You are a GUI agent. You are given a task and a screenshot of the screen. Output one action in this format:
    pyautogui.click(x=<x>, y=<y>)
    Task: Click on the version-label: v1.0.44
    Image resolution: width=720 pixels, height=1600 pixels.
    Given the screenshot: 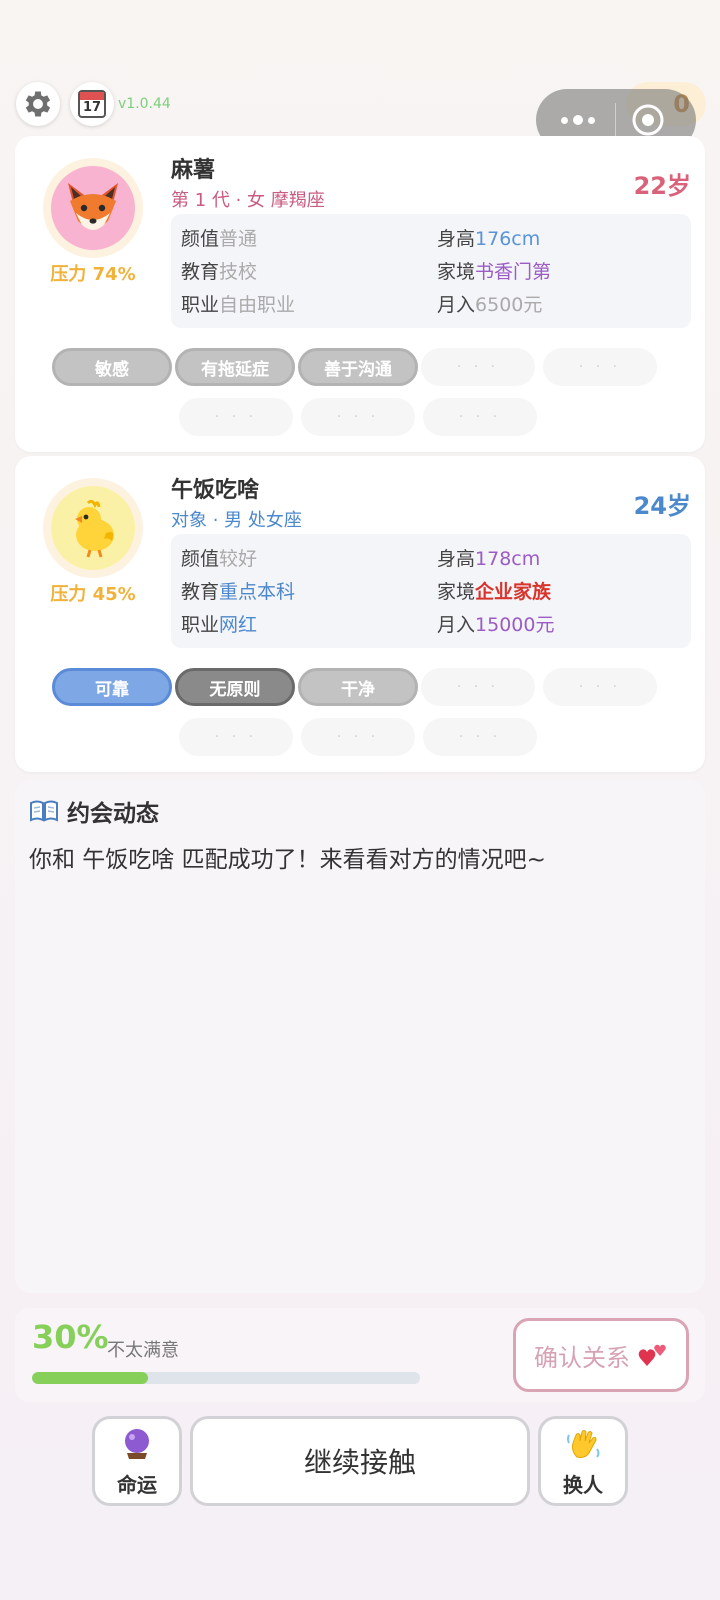 What is the action you would take?
    pyautogui.click(x=144, y=104)
    